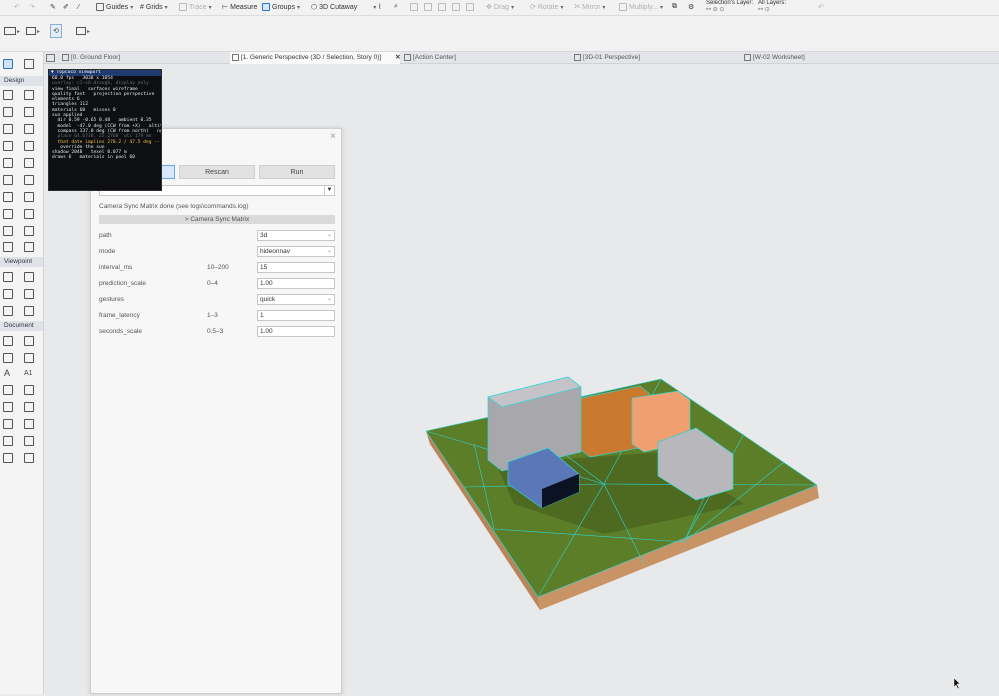 This screenshot has height=696, width=999. What do you see at coordinates (29, 390) in the screenshot?
I see `change-tool-icon` at bounding box center [29, 390].